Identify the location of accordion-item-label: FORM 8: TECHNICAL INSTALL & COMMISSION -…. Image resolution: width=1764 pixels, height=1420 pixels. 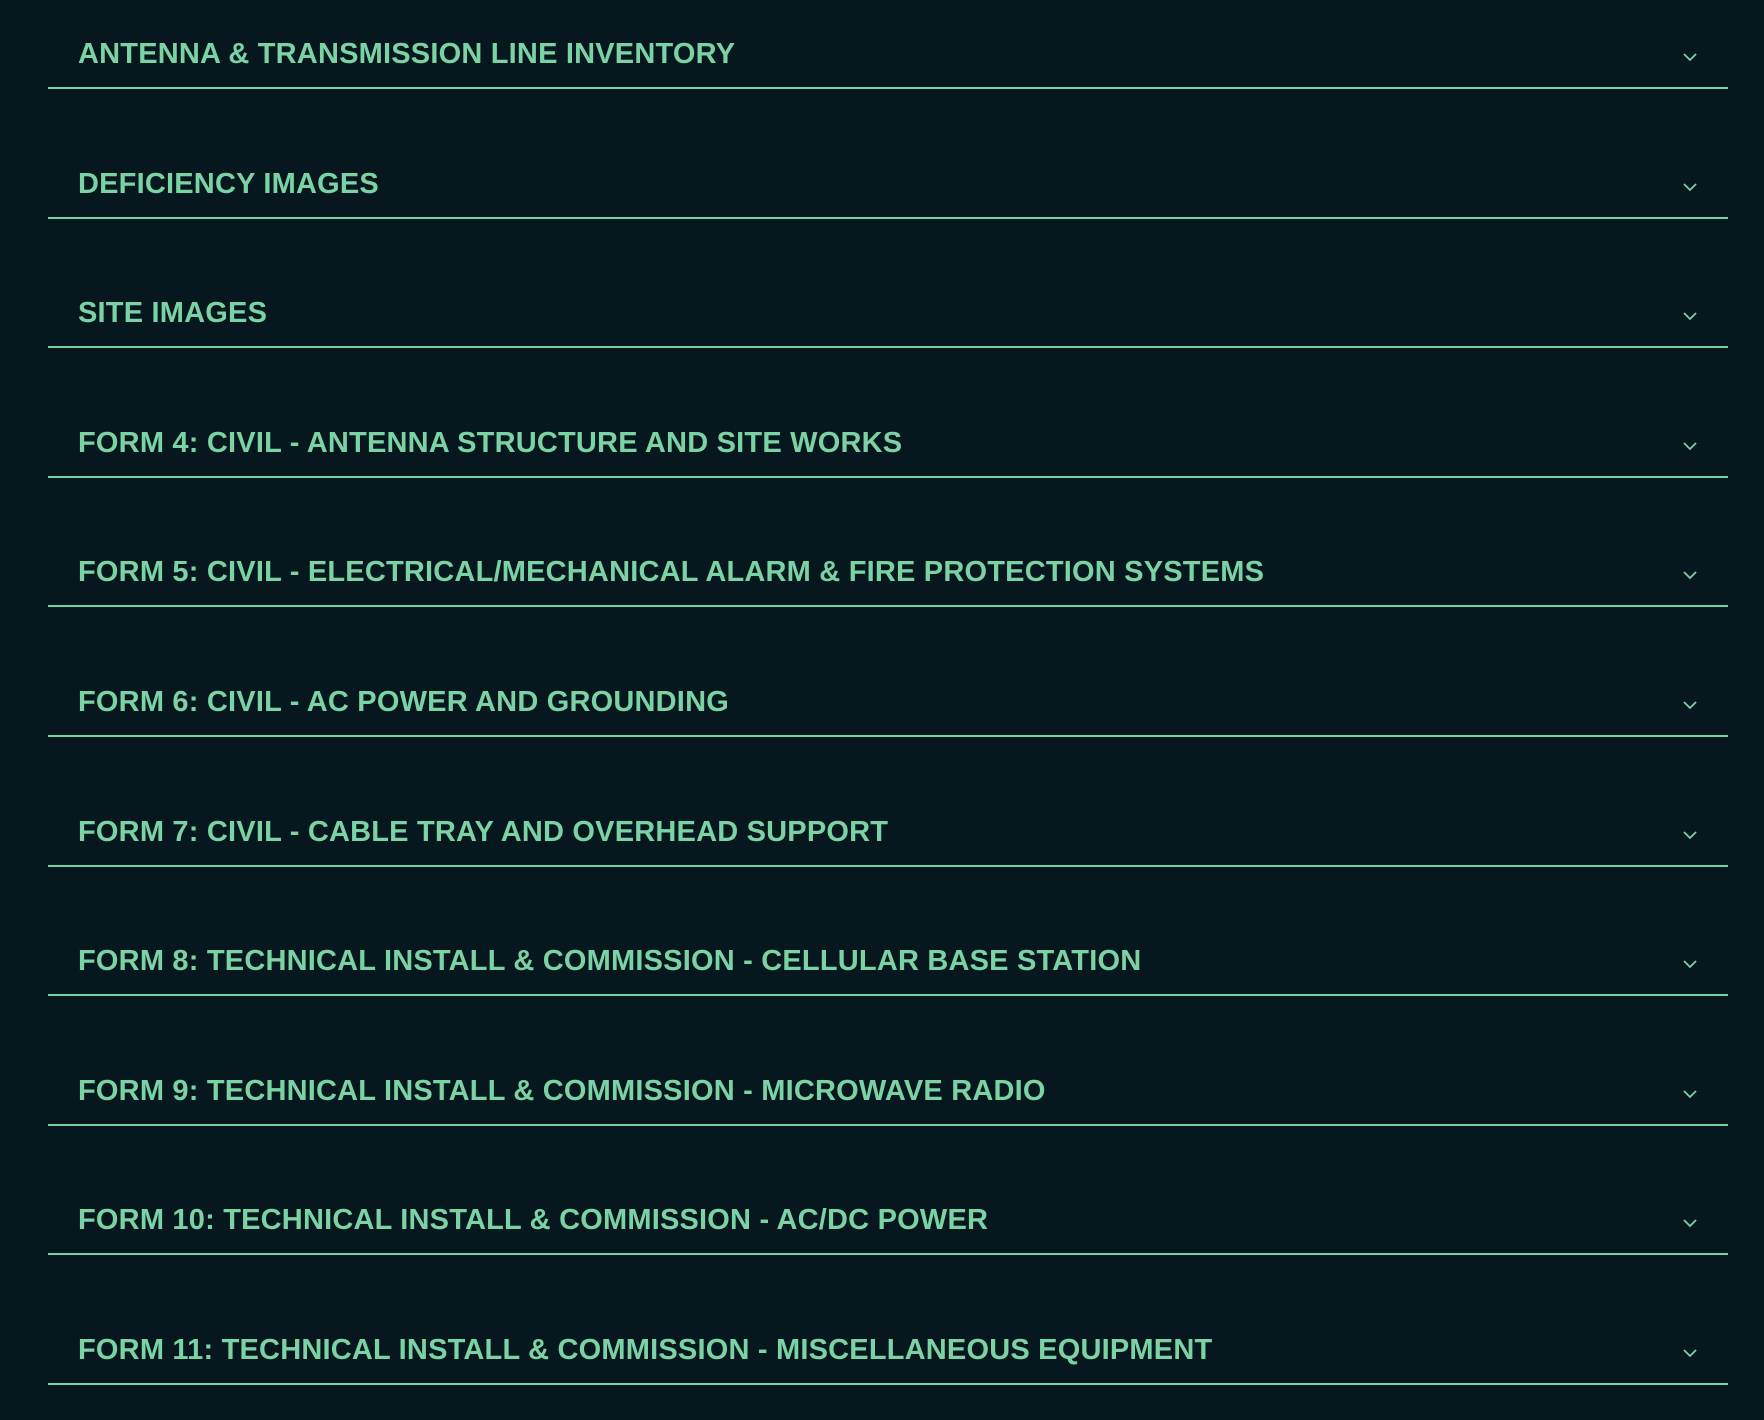
(610, 961).